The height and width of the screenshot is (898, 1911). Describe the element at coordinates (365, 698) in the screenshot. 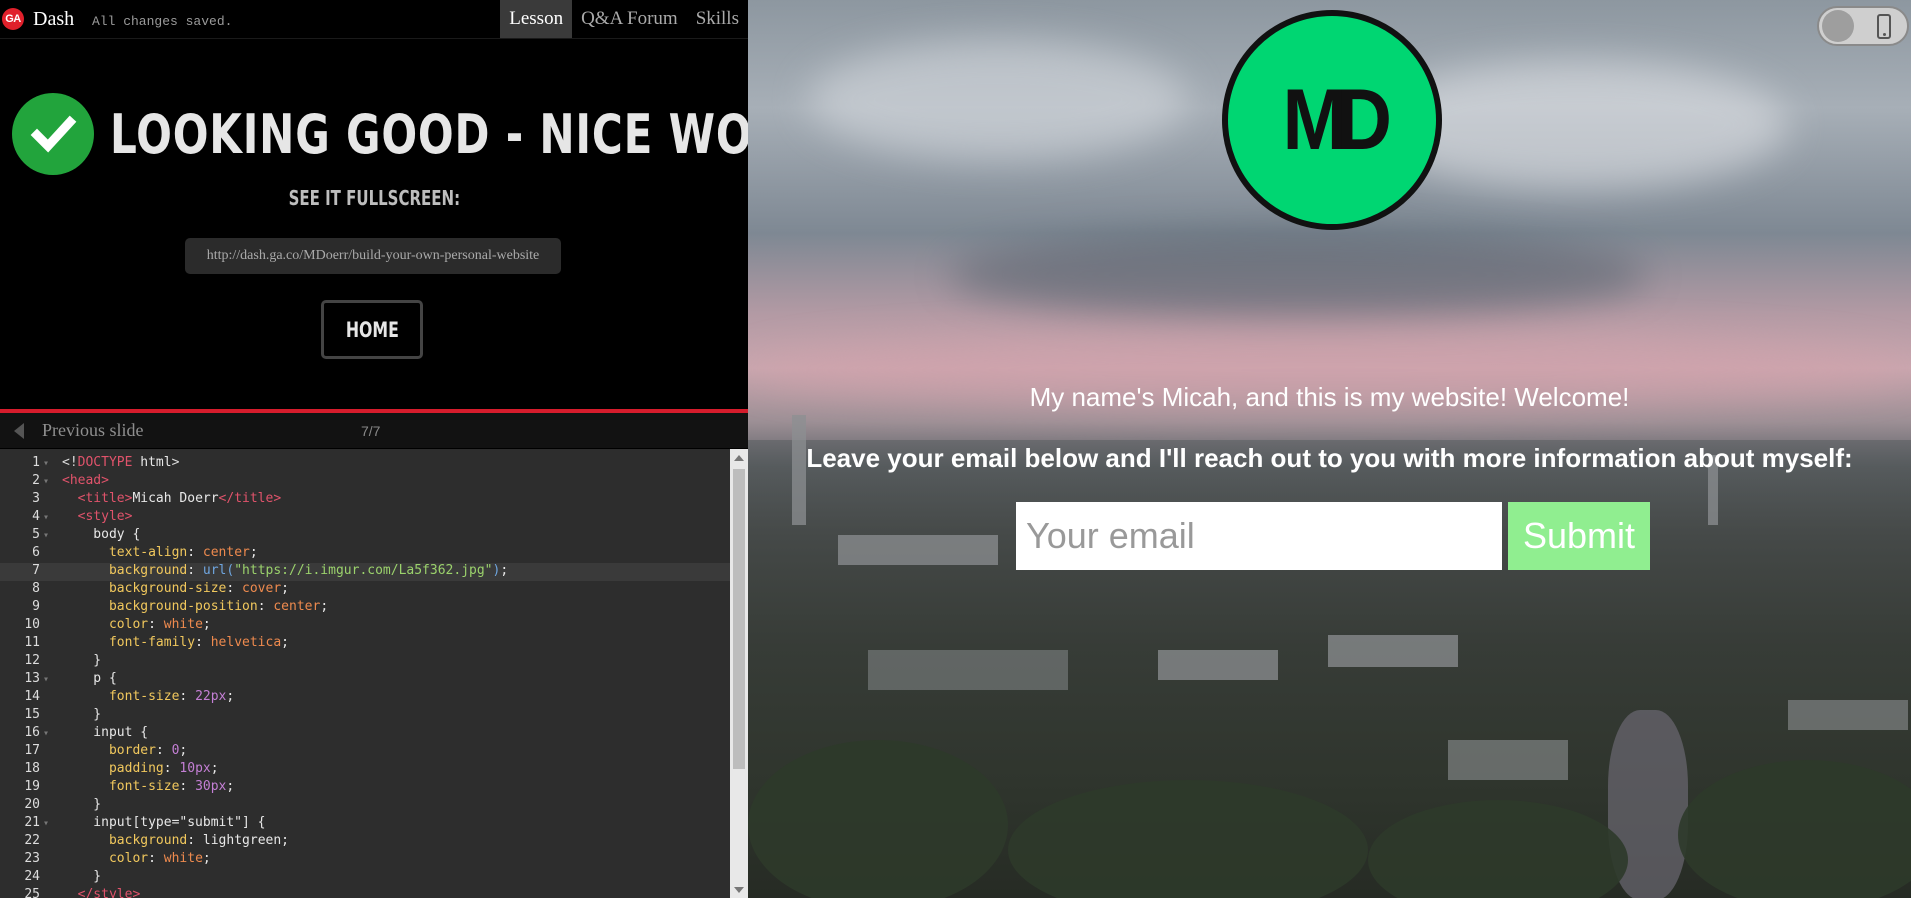

I see `code-line: 14 font-size: 22px;` at that location.